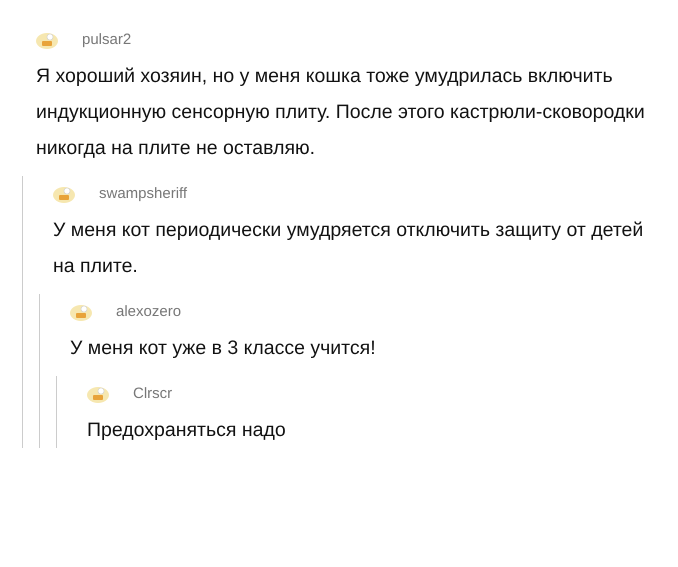 The width and height of the screenshot is (678, 567). Describe the element at coordinates (348, 248) in the screenshot. I see `comment-text: У меня кот периодически умудряется отключить защиту от детей на плите.` at that location.